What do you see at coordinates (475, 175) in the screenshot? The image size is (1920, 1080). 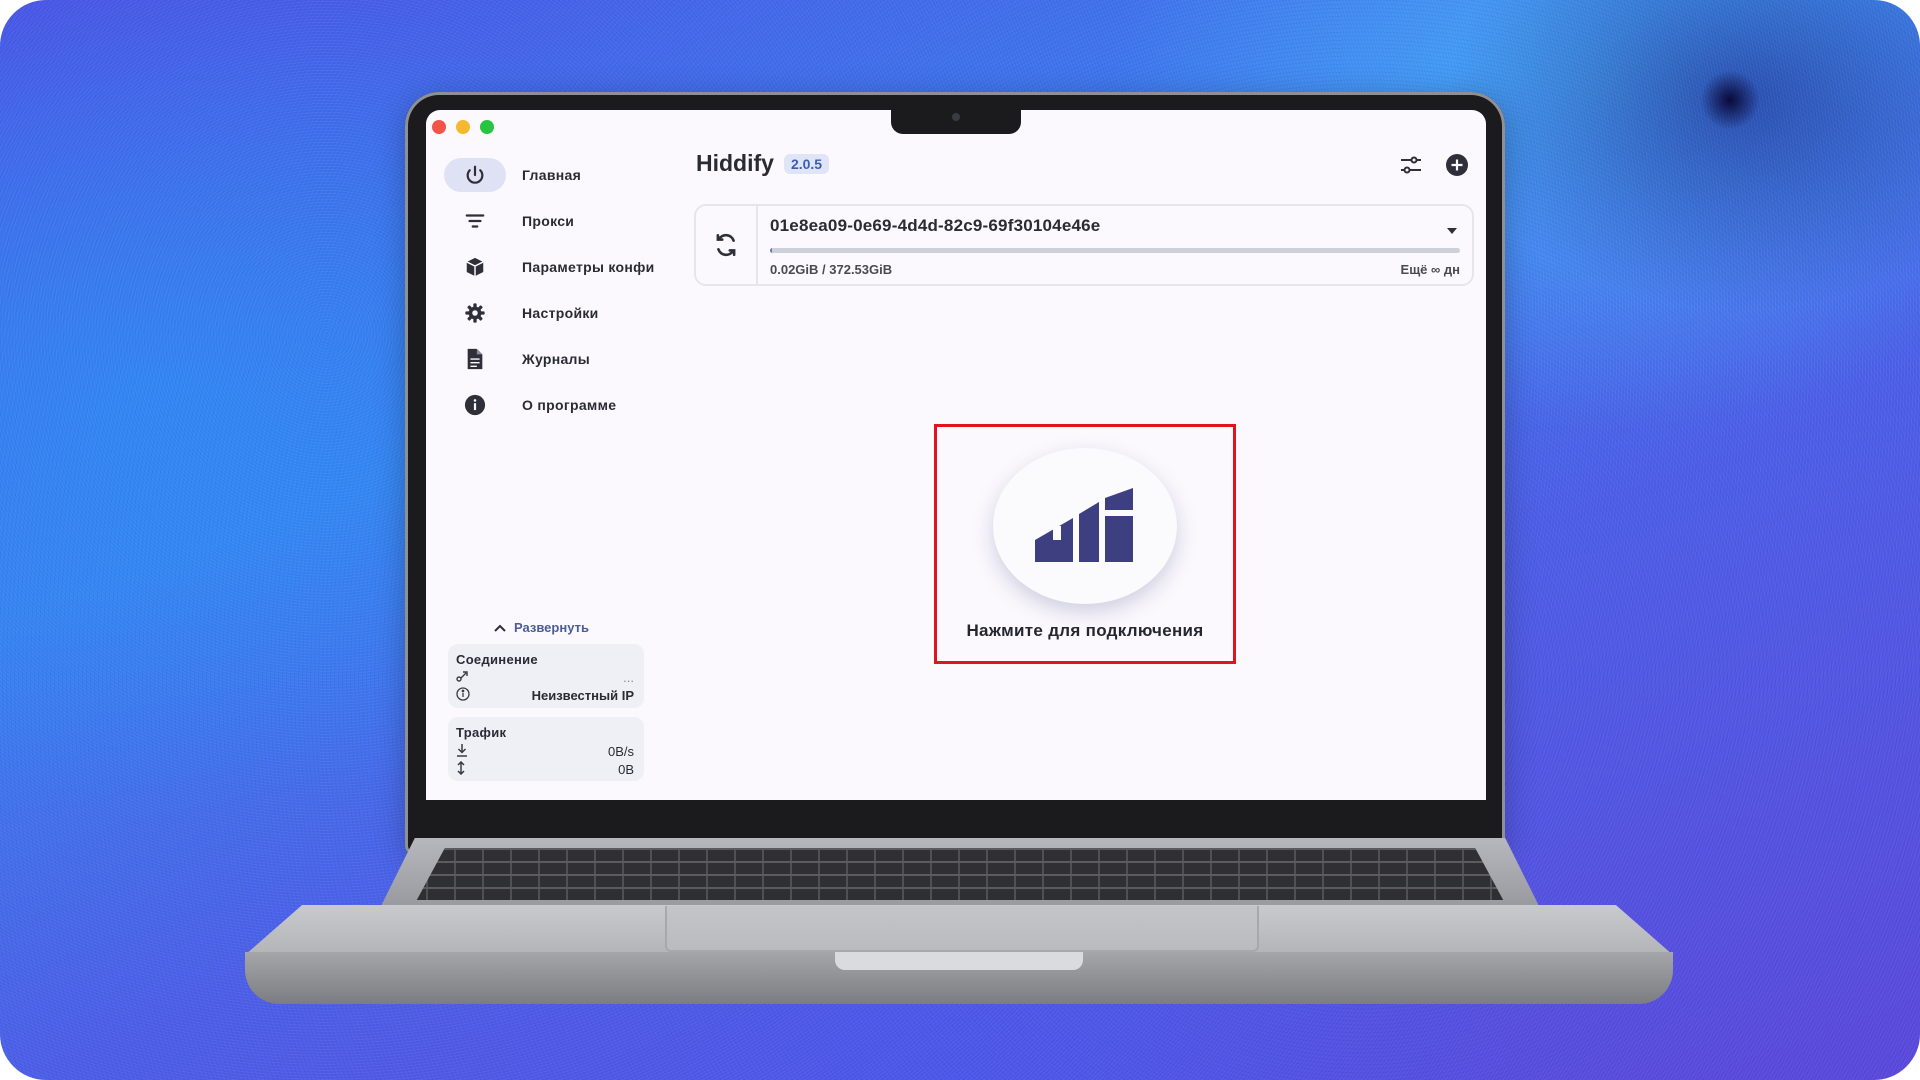 I see `power-icon` at bounding box center [475, 175].